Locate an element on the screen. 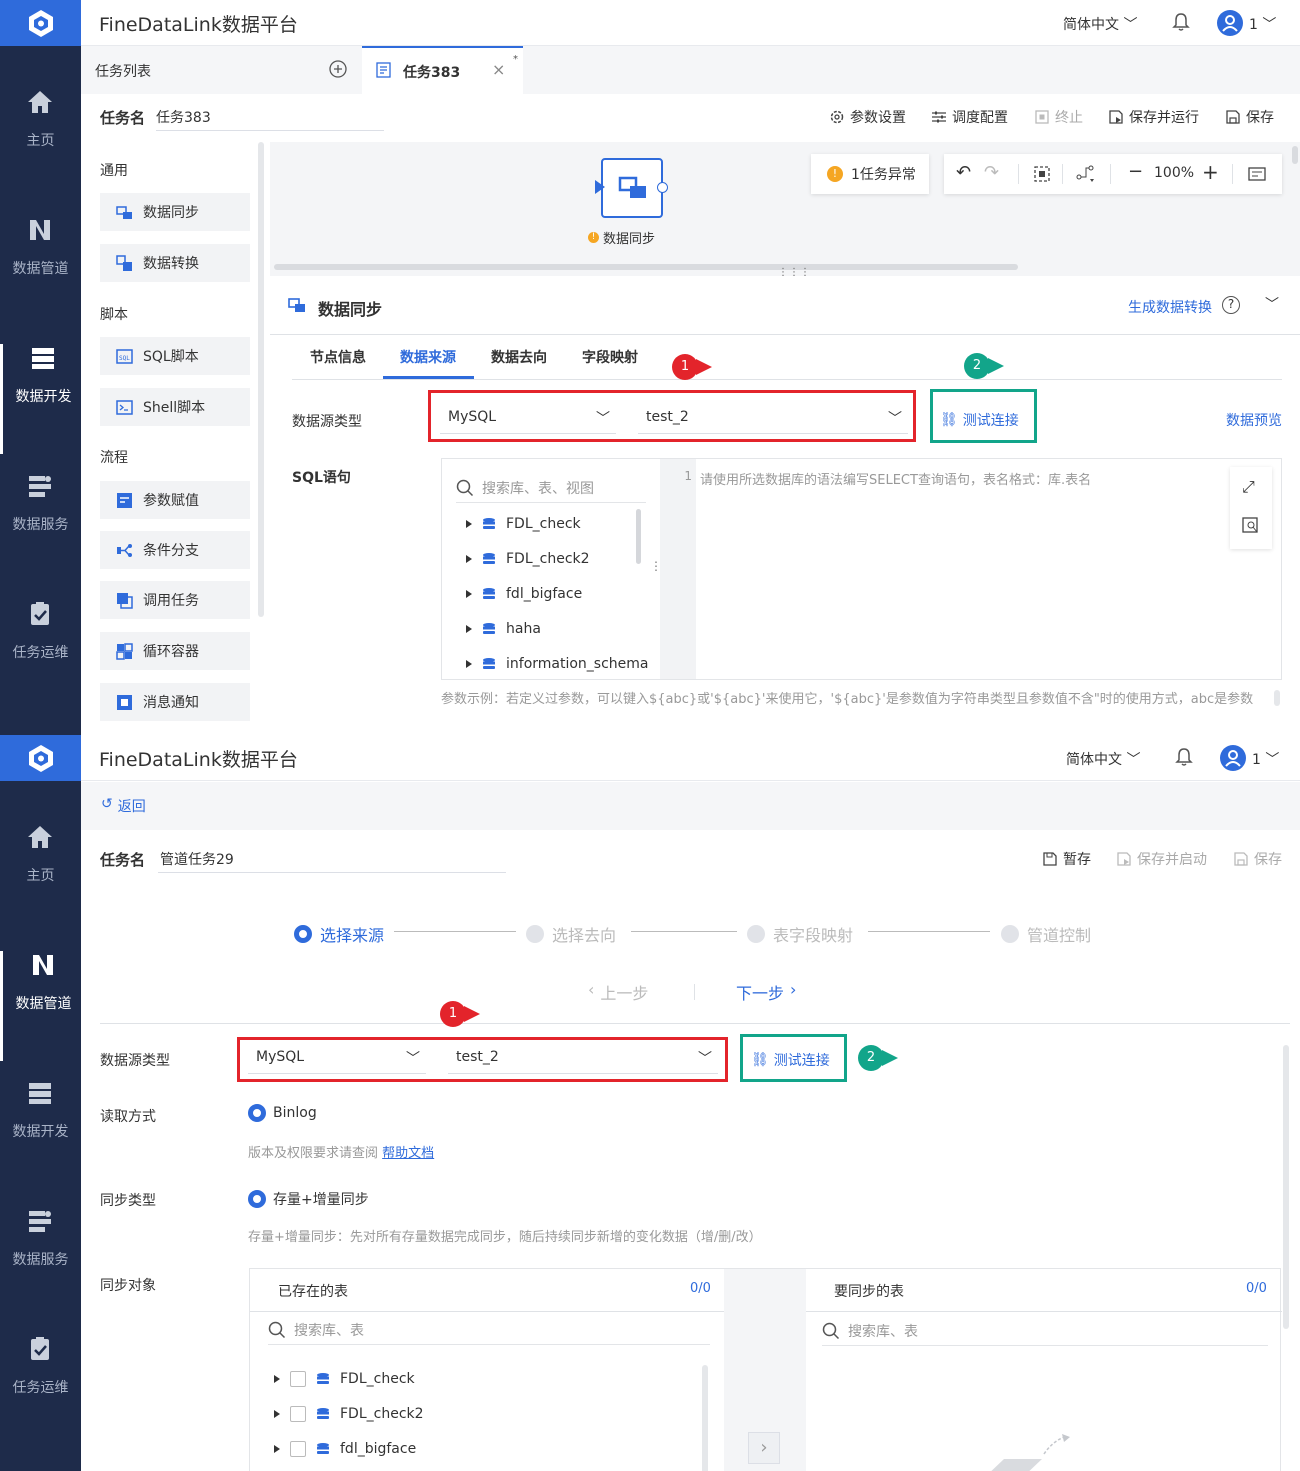  schedule-button: 调度配置 is located at coordinates (969, 117).